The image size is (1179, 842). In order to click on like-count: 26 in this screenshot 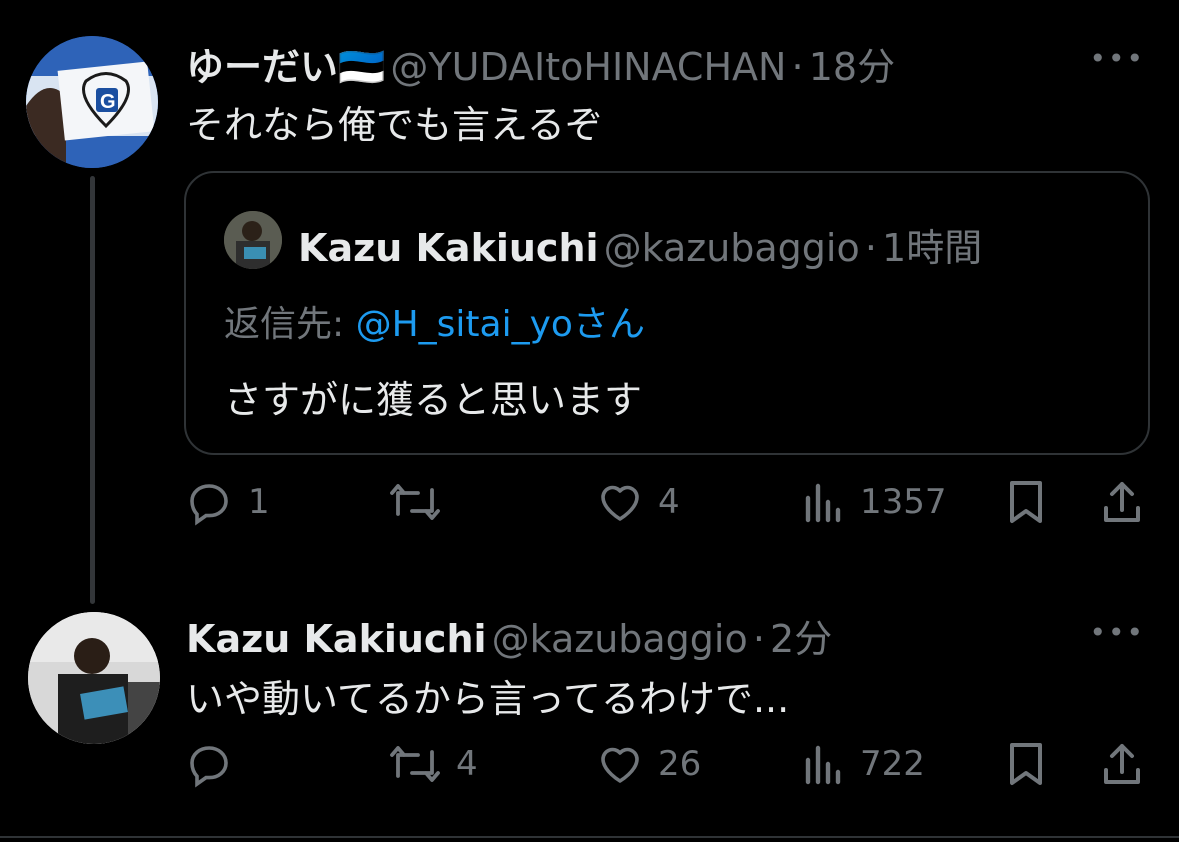, I will do `click(680, 764)`.